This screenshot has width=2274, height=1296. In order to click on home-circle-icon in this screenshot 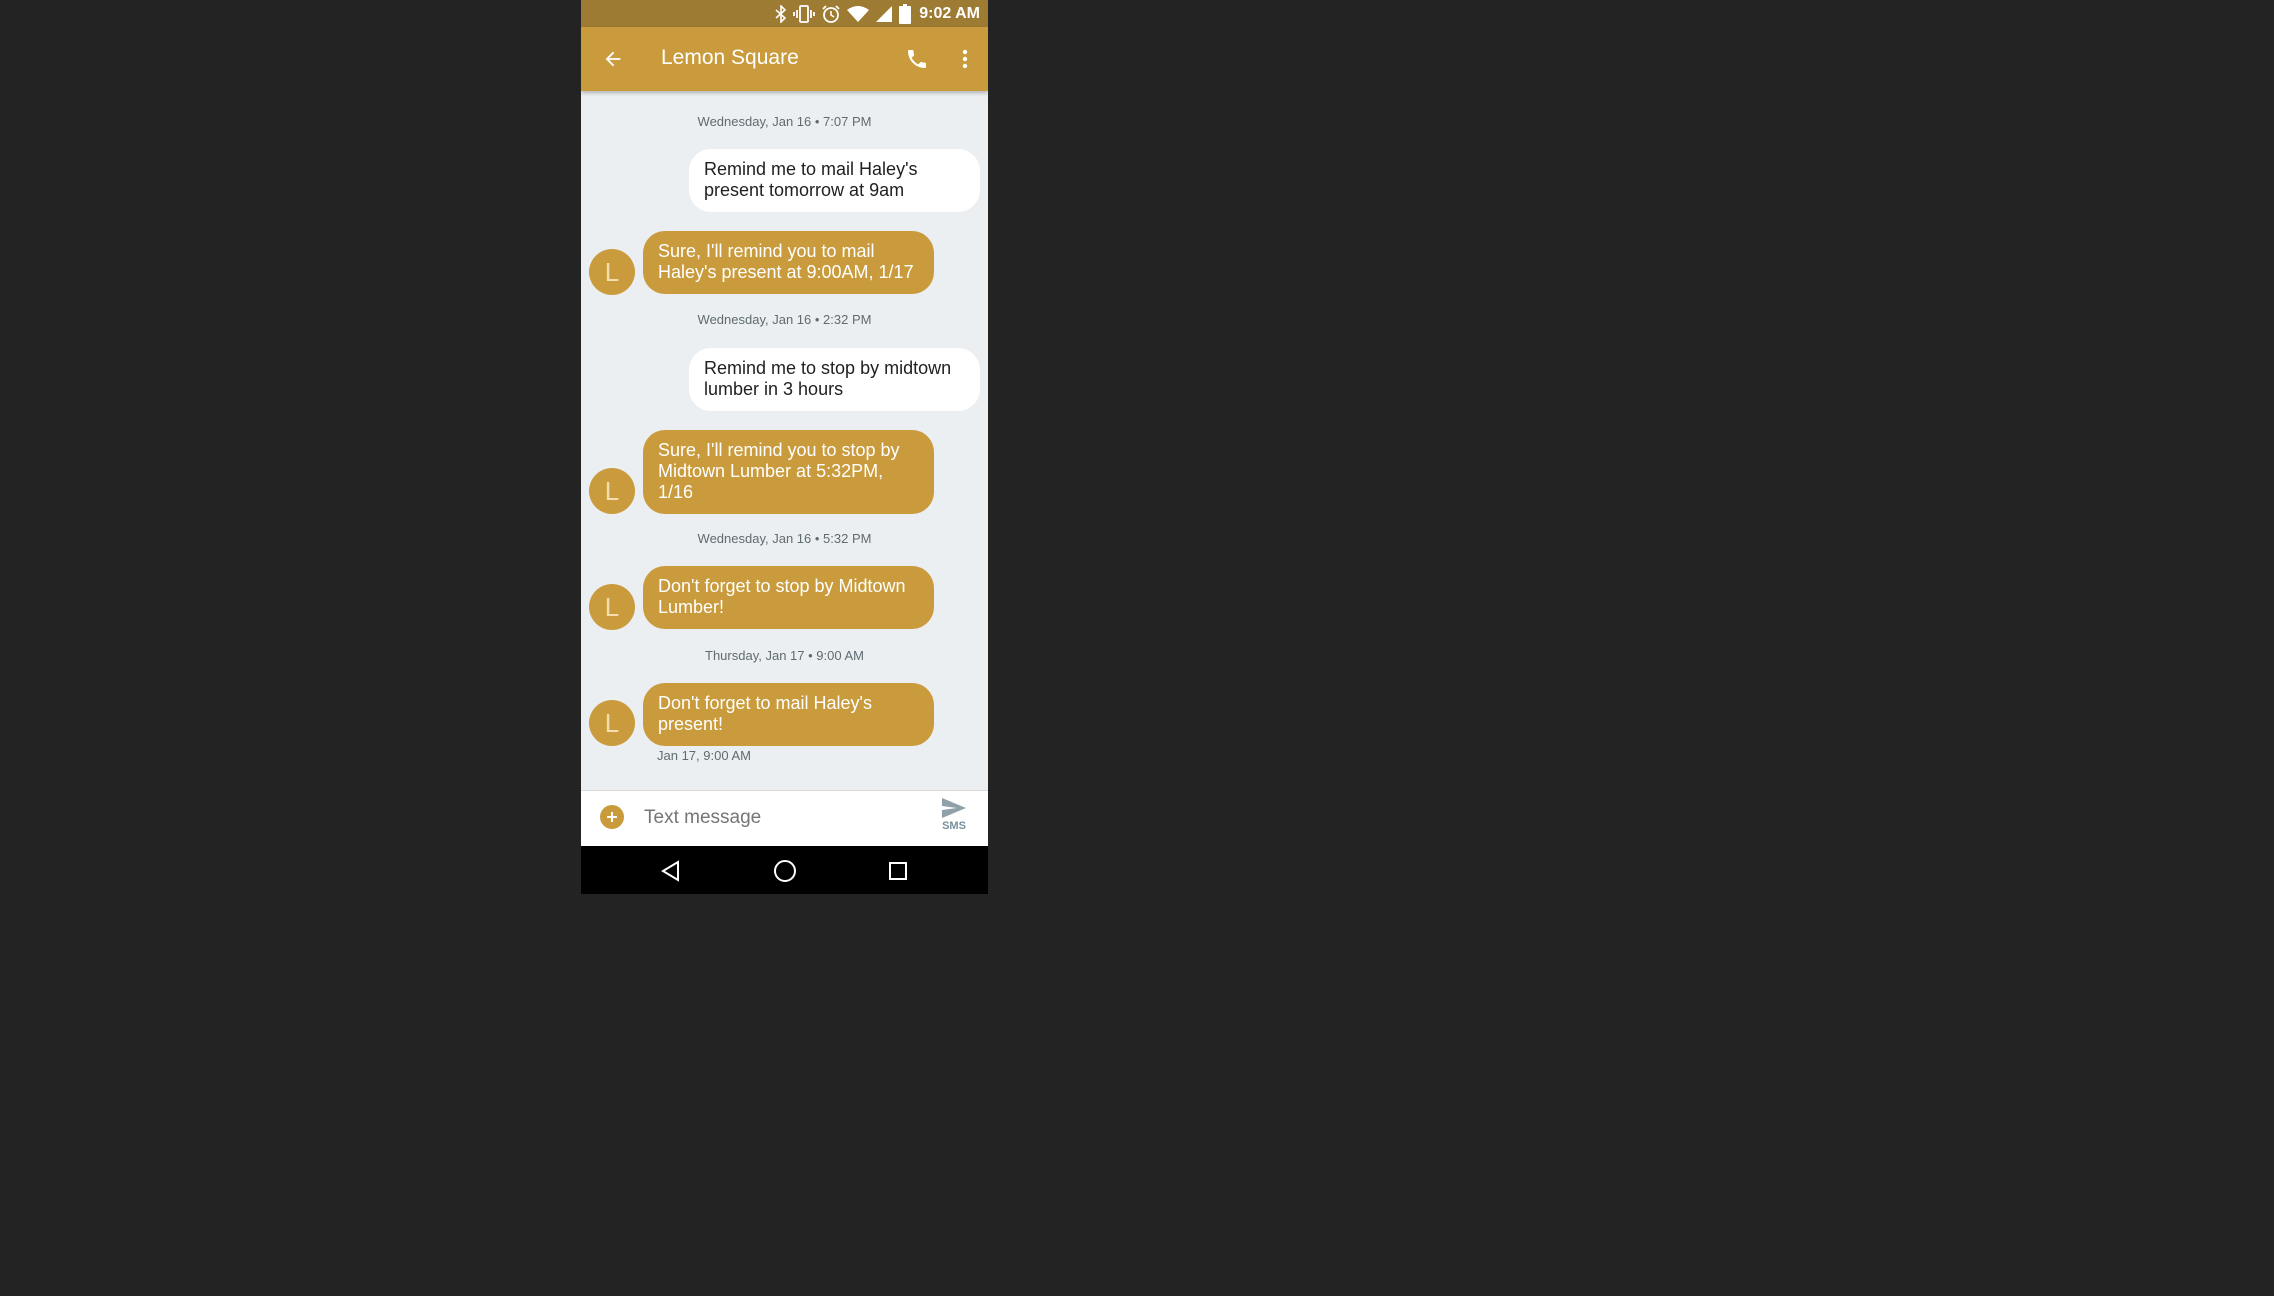, I will do `click(785, 871)`.